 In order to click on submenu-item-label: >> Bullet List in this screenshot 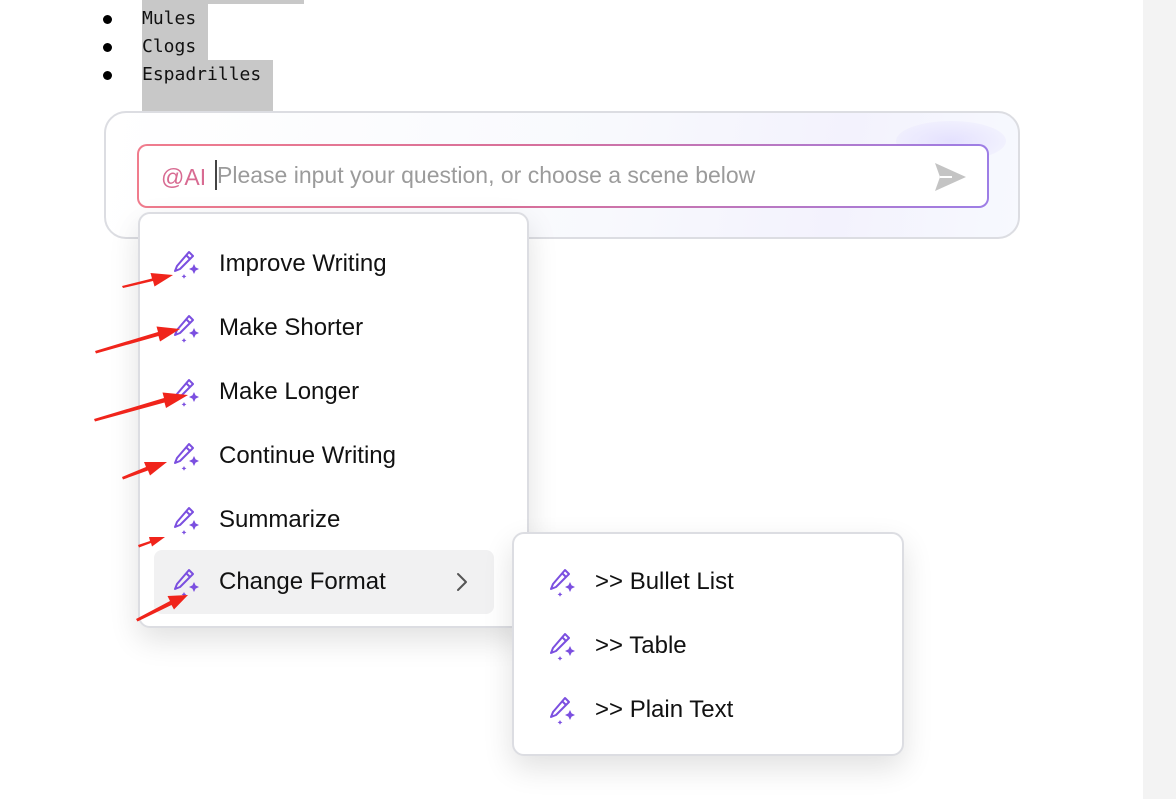, I will do `click(664, 581)`.